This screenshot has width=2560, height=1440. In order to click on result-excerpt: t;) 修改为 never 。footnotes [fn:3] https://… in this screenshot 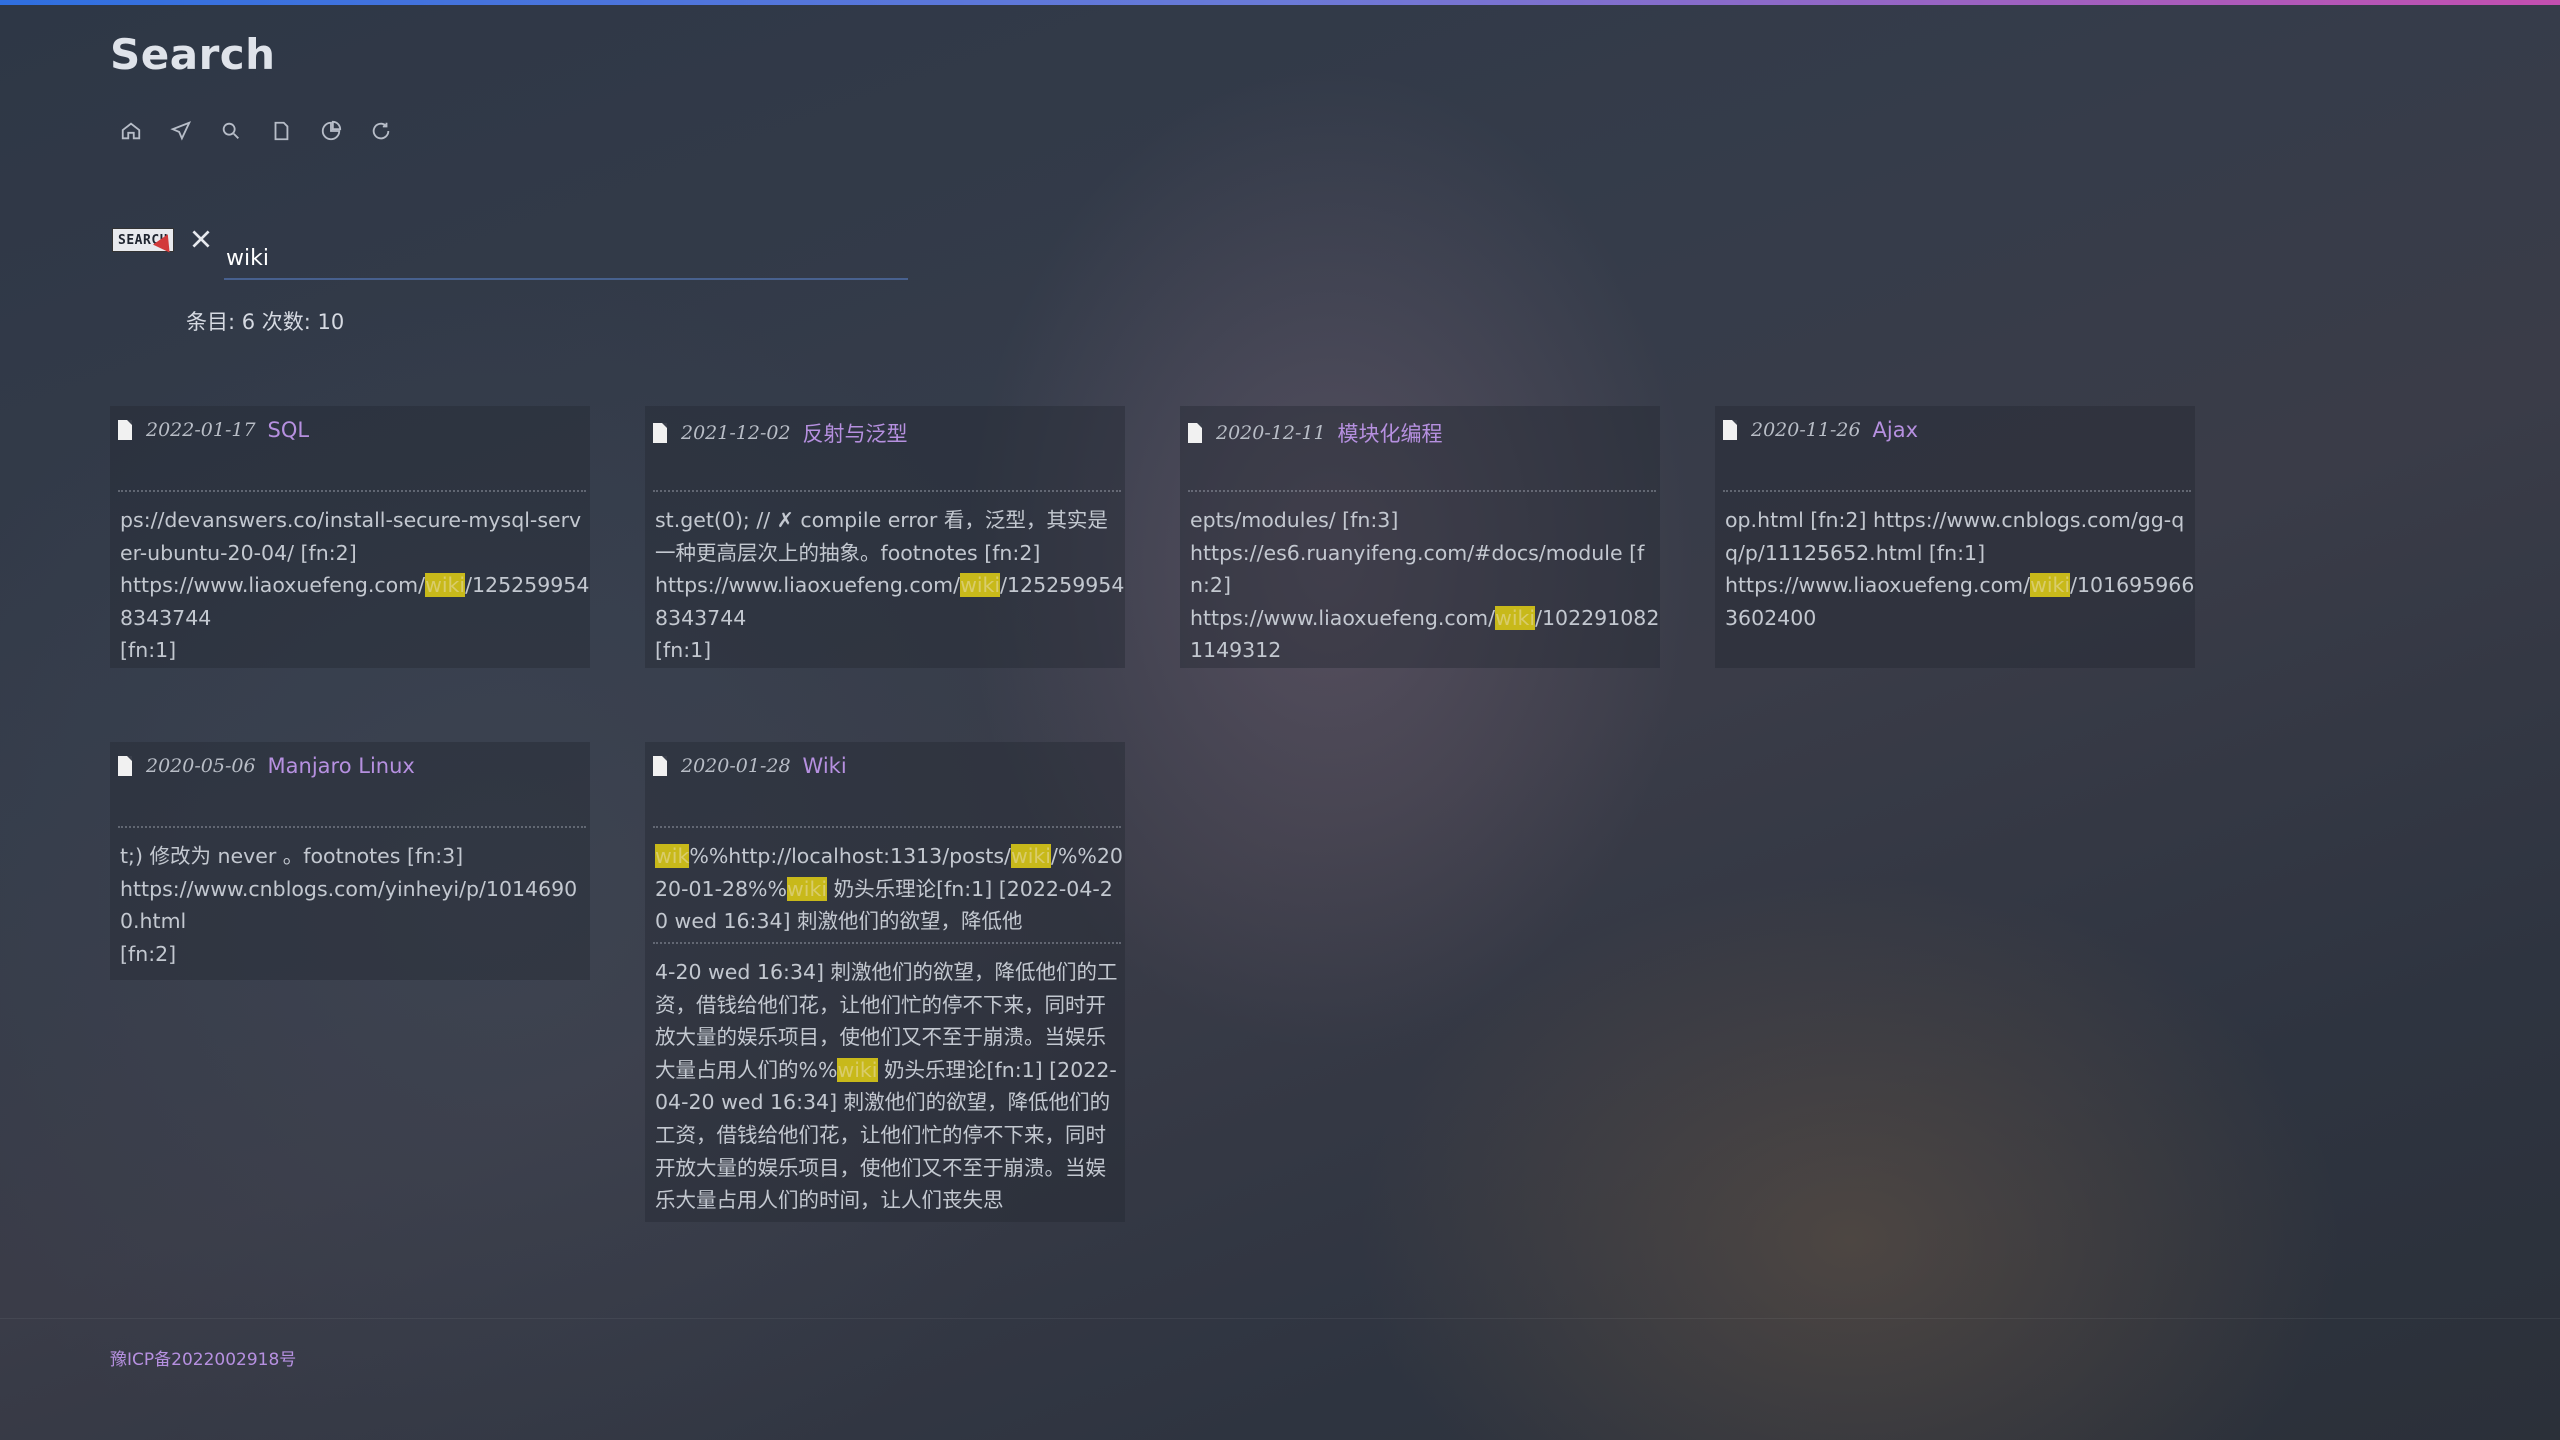, I will do `click(355, 906)`.